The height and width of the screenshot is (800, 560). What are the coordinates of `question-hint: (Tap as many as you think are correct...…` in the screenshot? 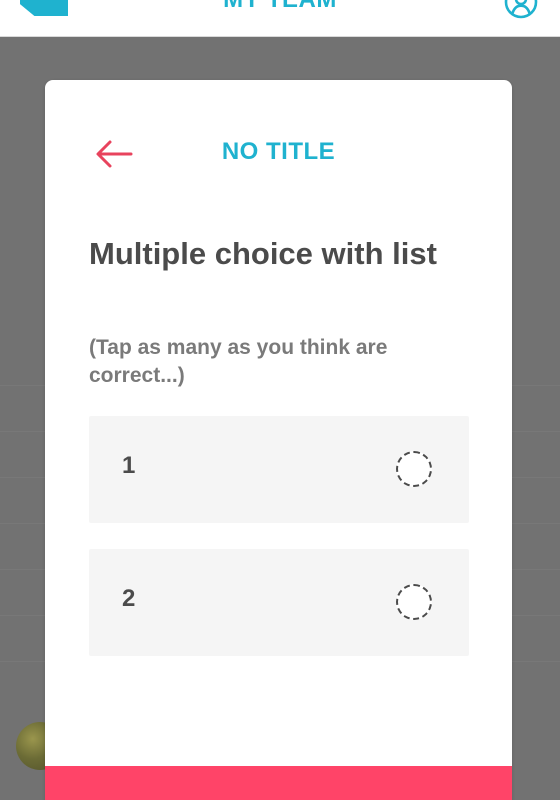 It's located at (238, 361).